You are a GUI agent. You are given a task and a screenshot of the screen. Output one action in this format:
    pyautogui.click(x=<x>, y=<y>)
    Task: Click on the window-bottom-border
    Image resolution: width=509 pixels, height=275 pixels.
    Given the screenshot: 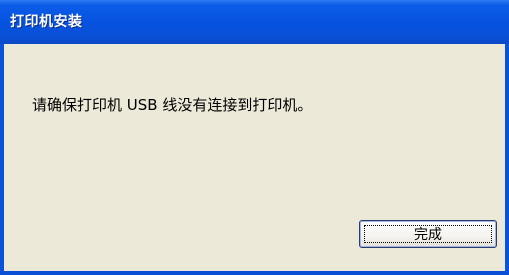 What is the action you would take?
    pyautogui.click(x=254, y=273)
    